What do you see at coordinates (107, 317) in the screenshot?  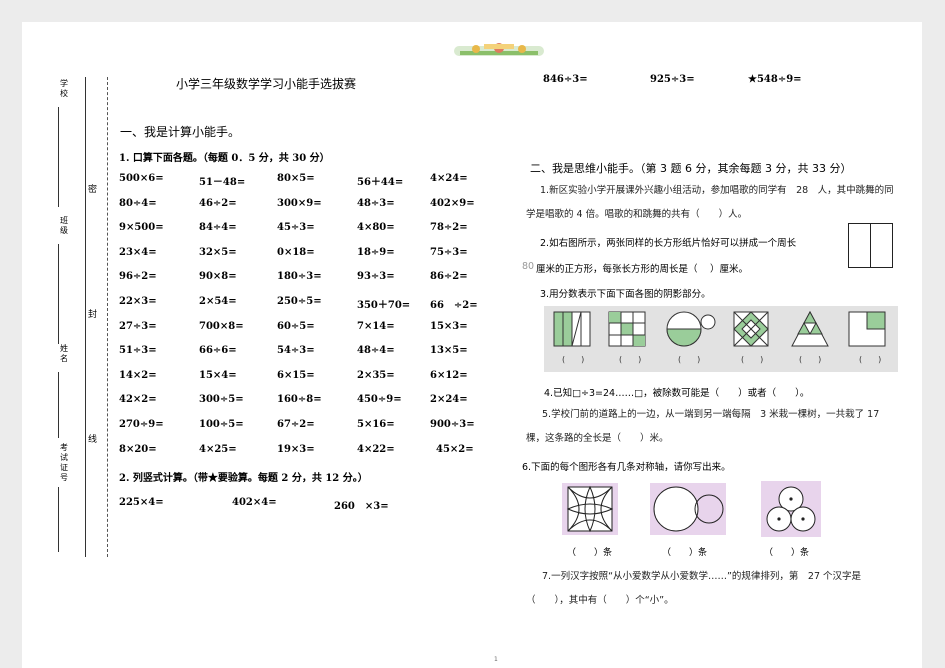 I see `binding-line-right` at bounding box center [107, 317].